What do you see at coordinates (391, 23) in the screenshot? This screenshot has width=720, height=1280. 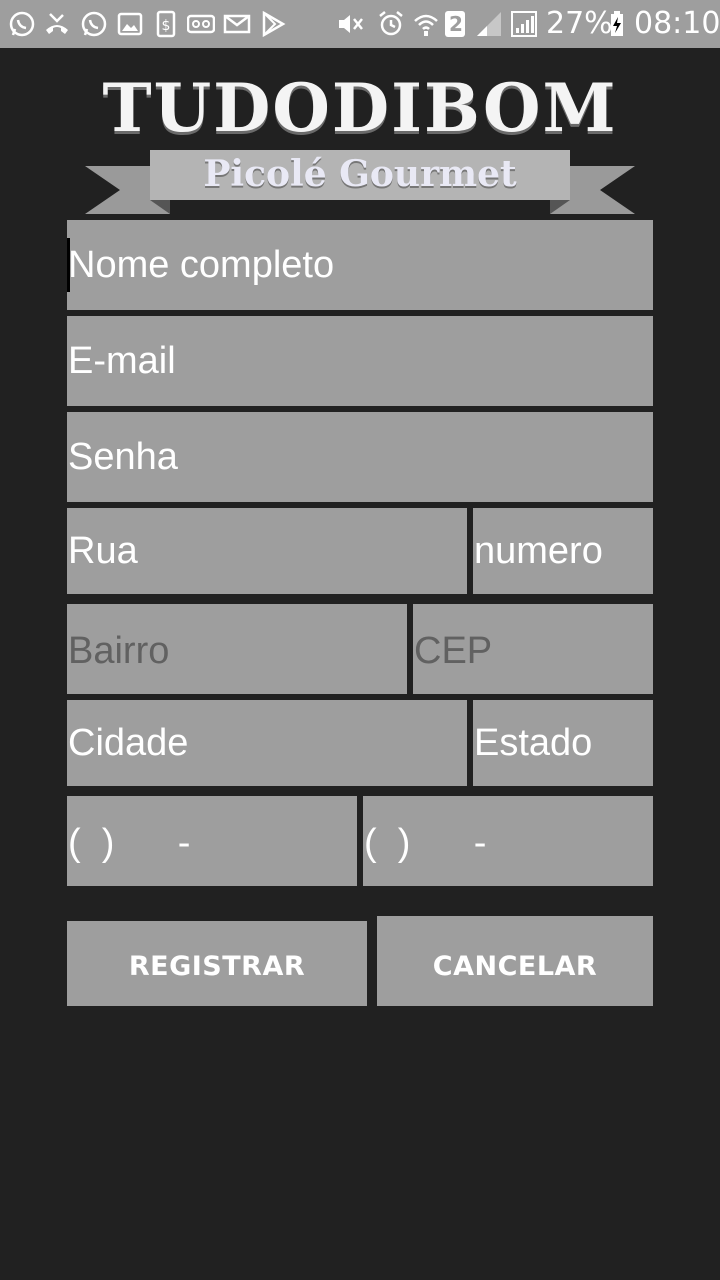 I see `alarm-icon` at bounding box center [391, 23].